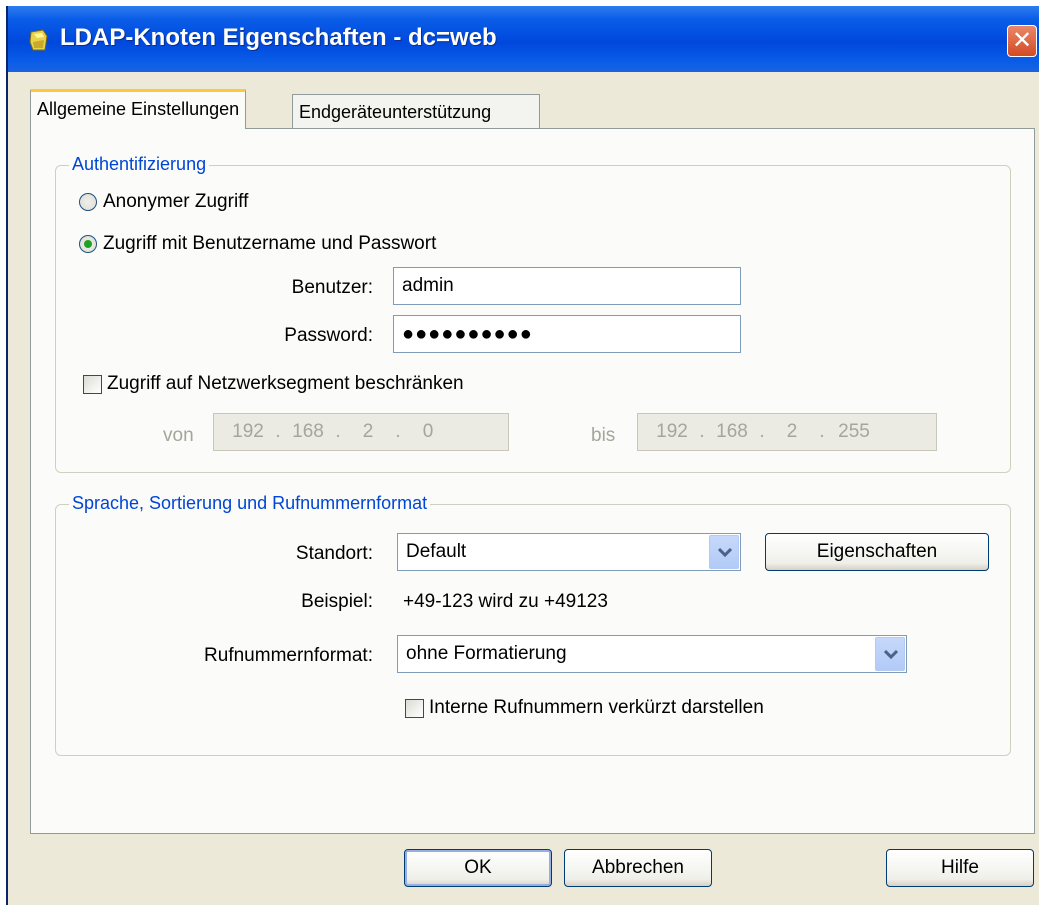 The width and height of the screenshot is (1039, 905). Describe the element at coordinates (285, 384) in the screenshot. I see `restrict-segment-label: Zugriff auf Netzwerksegment beschränken` at that location.